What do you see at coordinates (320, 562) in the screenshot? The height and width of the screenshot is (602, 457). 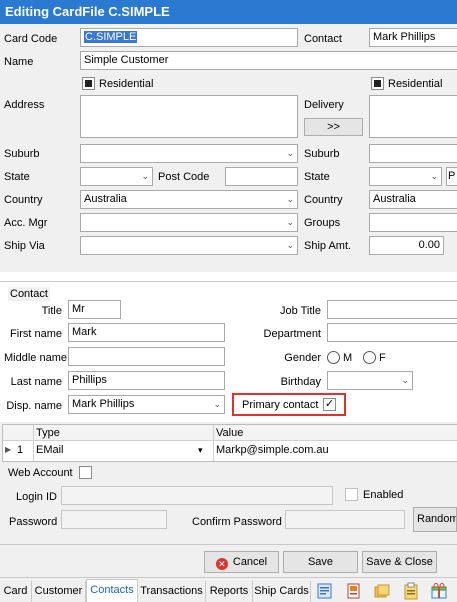 I see `save-button: Save` at bounding box center [320, 562].